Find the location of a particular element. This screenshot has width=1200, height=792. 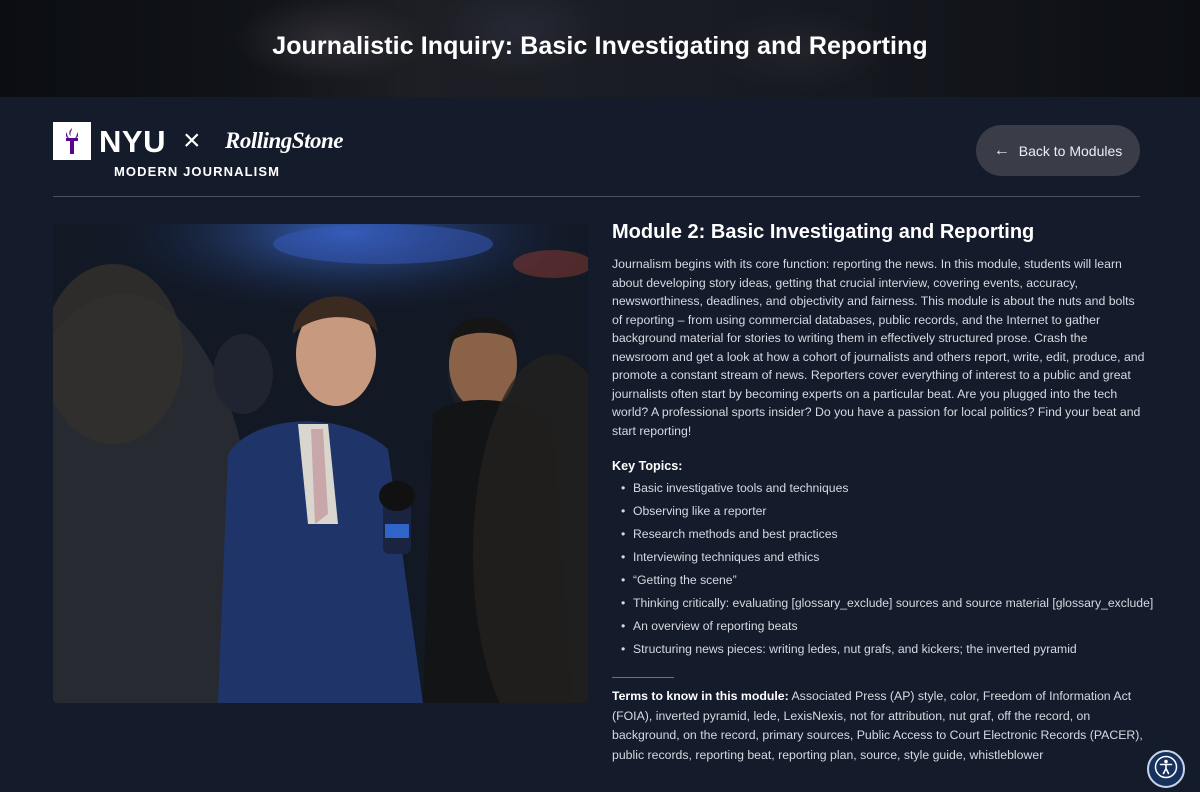

back-to-modules-label: Back to Modules is located at coordinates (1070, 150).